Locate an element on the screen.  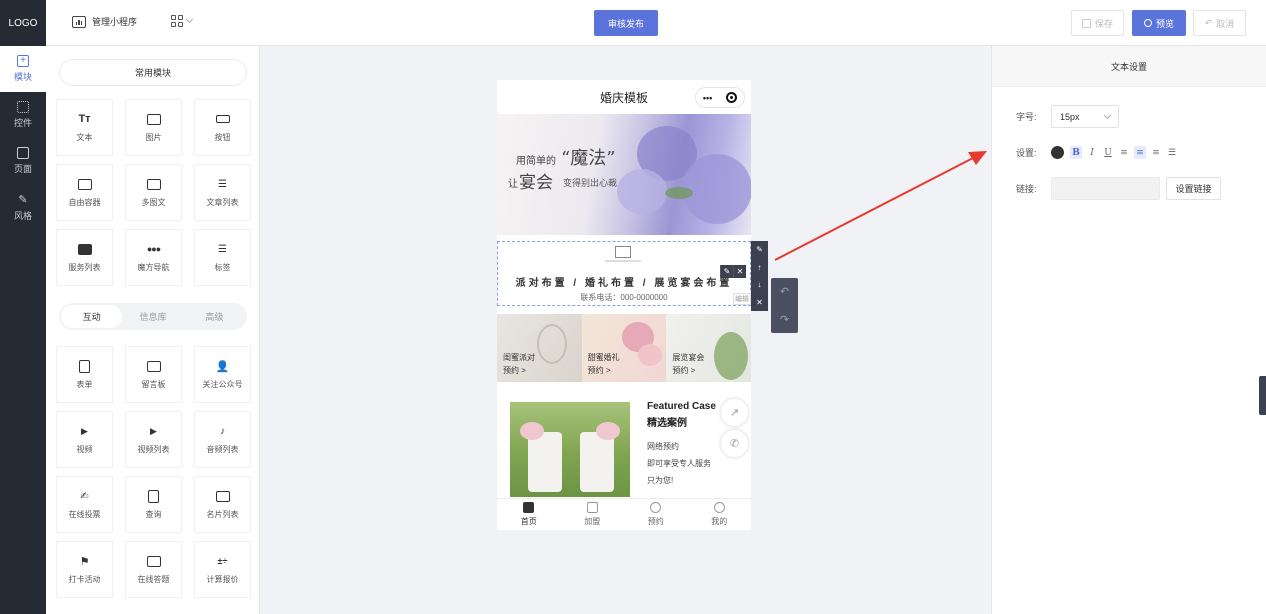
banner-image: 用简单的 “魔法” 让 宴会 变得别出心裁 is located at coordinates (624, 174).